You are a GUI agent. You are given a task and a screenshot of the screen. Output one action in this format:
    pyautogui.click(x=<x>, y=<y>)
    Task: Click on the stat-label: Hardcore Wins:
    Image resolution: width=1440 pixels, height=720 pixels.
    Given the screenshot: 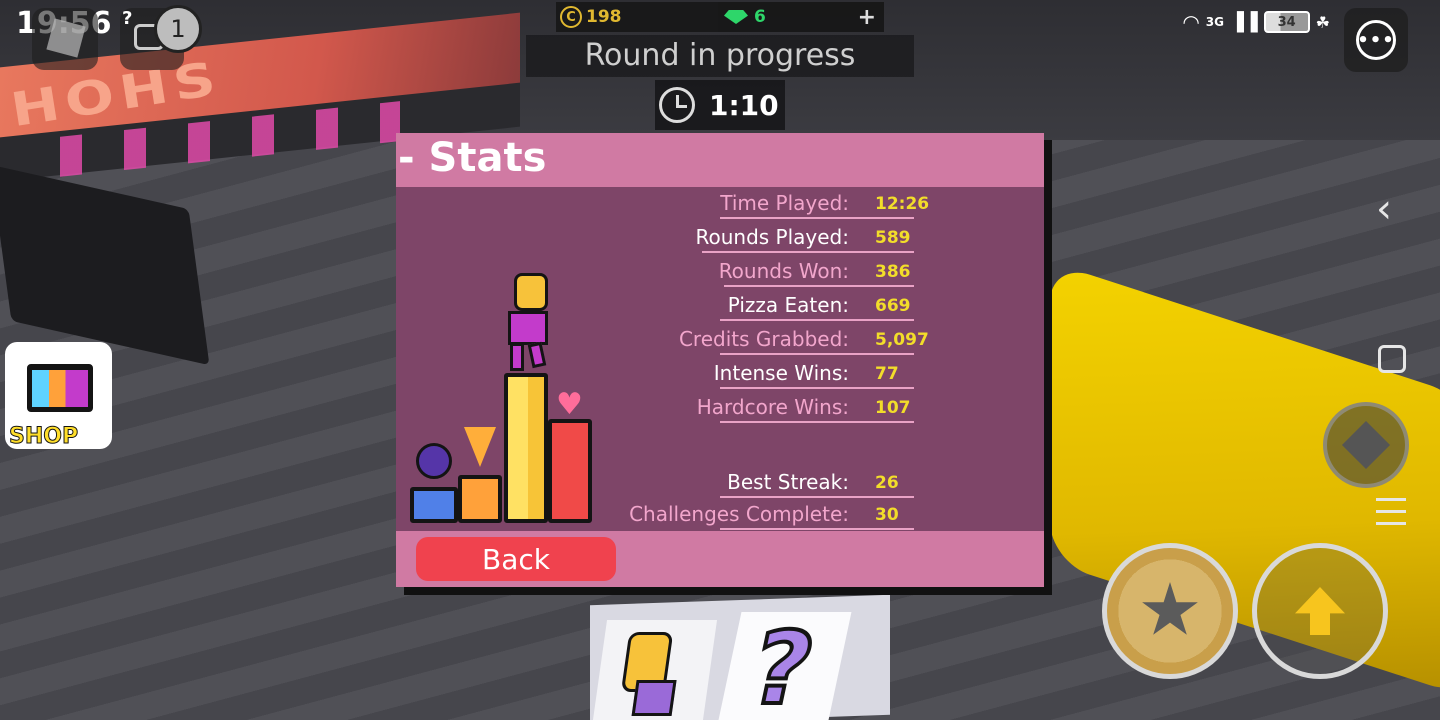 What is the action you would take?
    pyautogui.click(x=772, y=407)
    